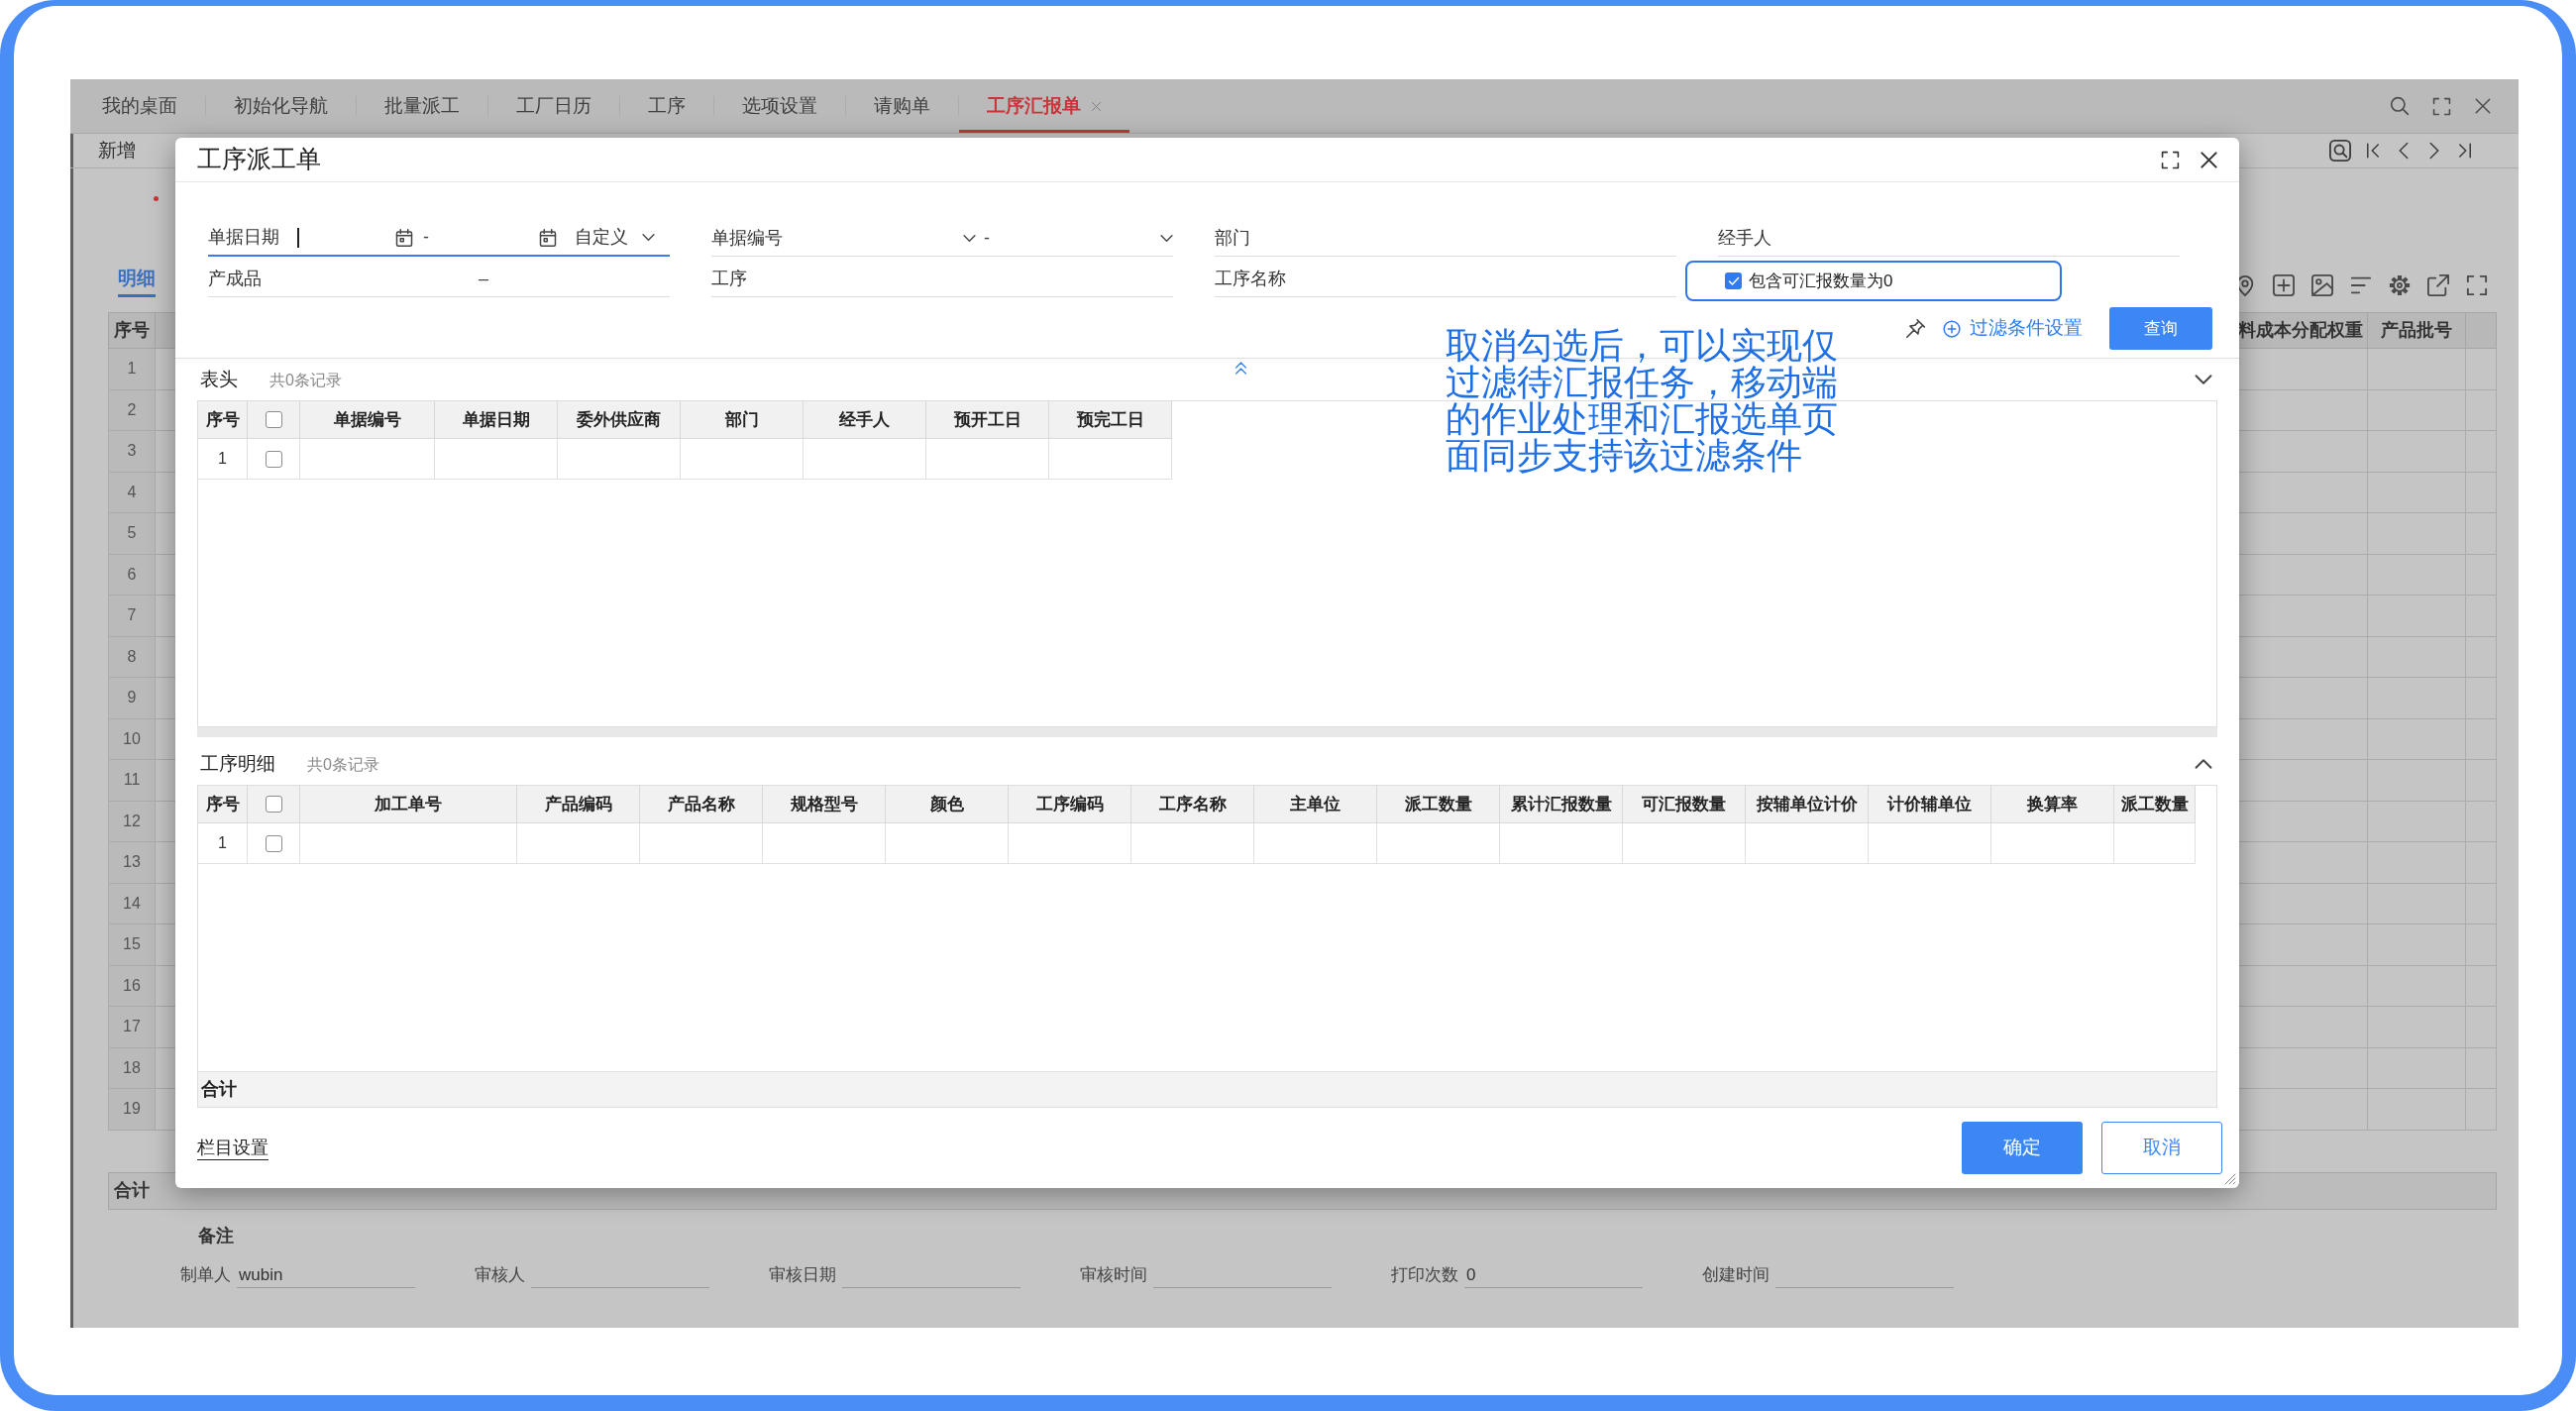  What do you see at coordinates (132, 862) in the screenshot?
I see `row-number: 13` at bounding box center [132, 862].